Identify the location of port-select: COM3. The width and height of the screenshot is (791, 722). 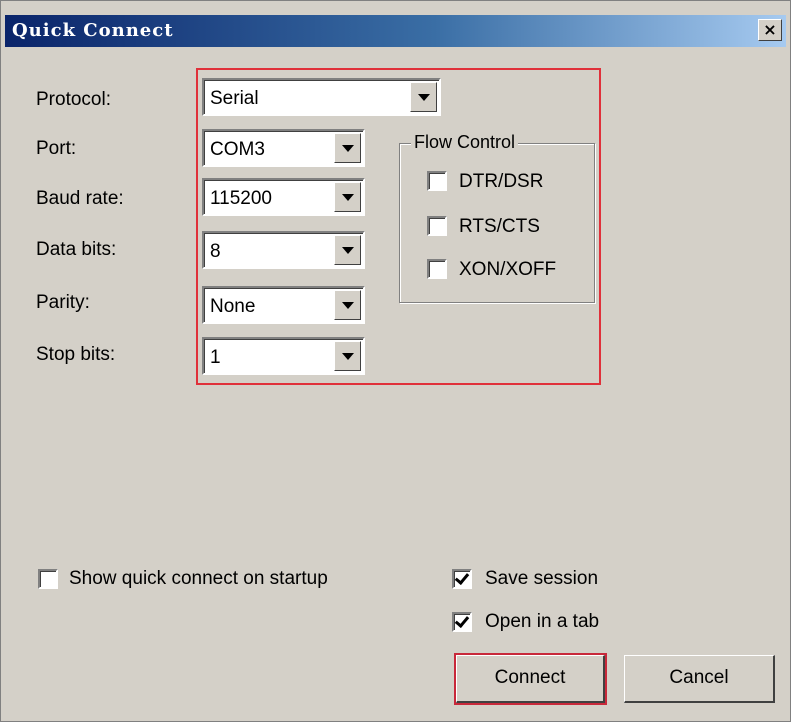
(283, 148).